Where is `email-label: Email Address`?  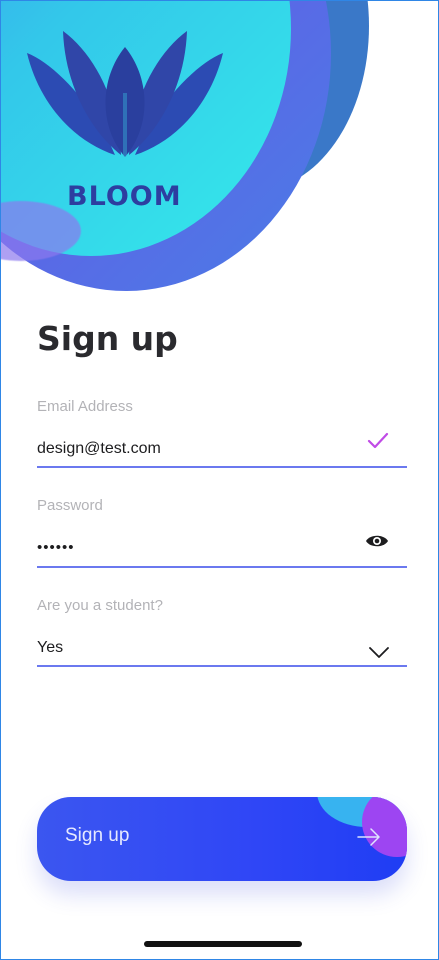 email-label: Email Address is located at coordinates (85, 406).